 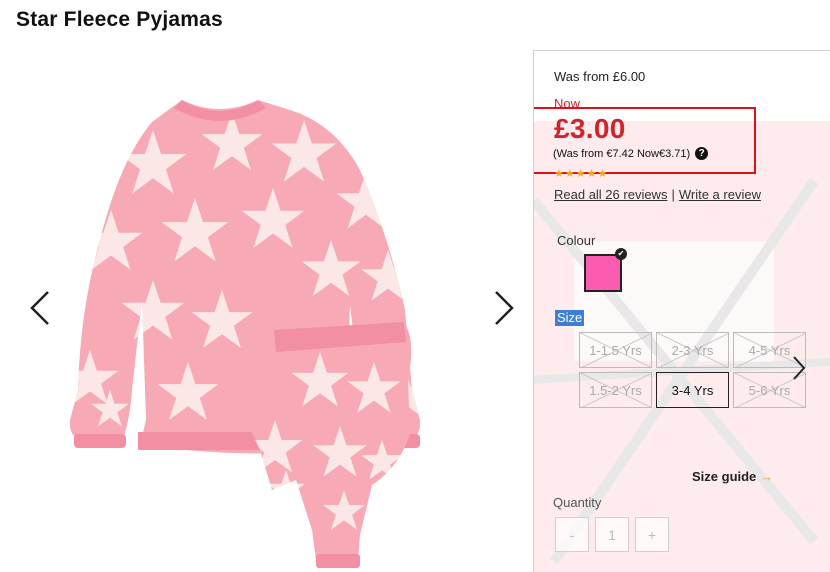 I want to click on arrow-right-icon: →, so click(x=767, y=476).